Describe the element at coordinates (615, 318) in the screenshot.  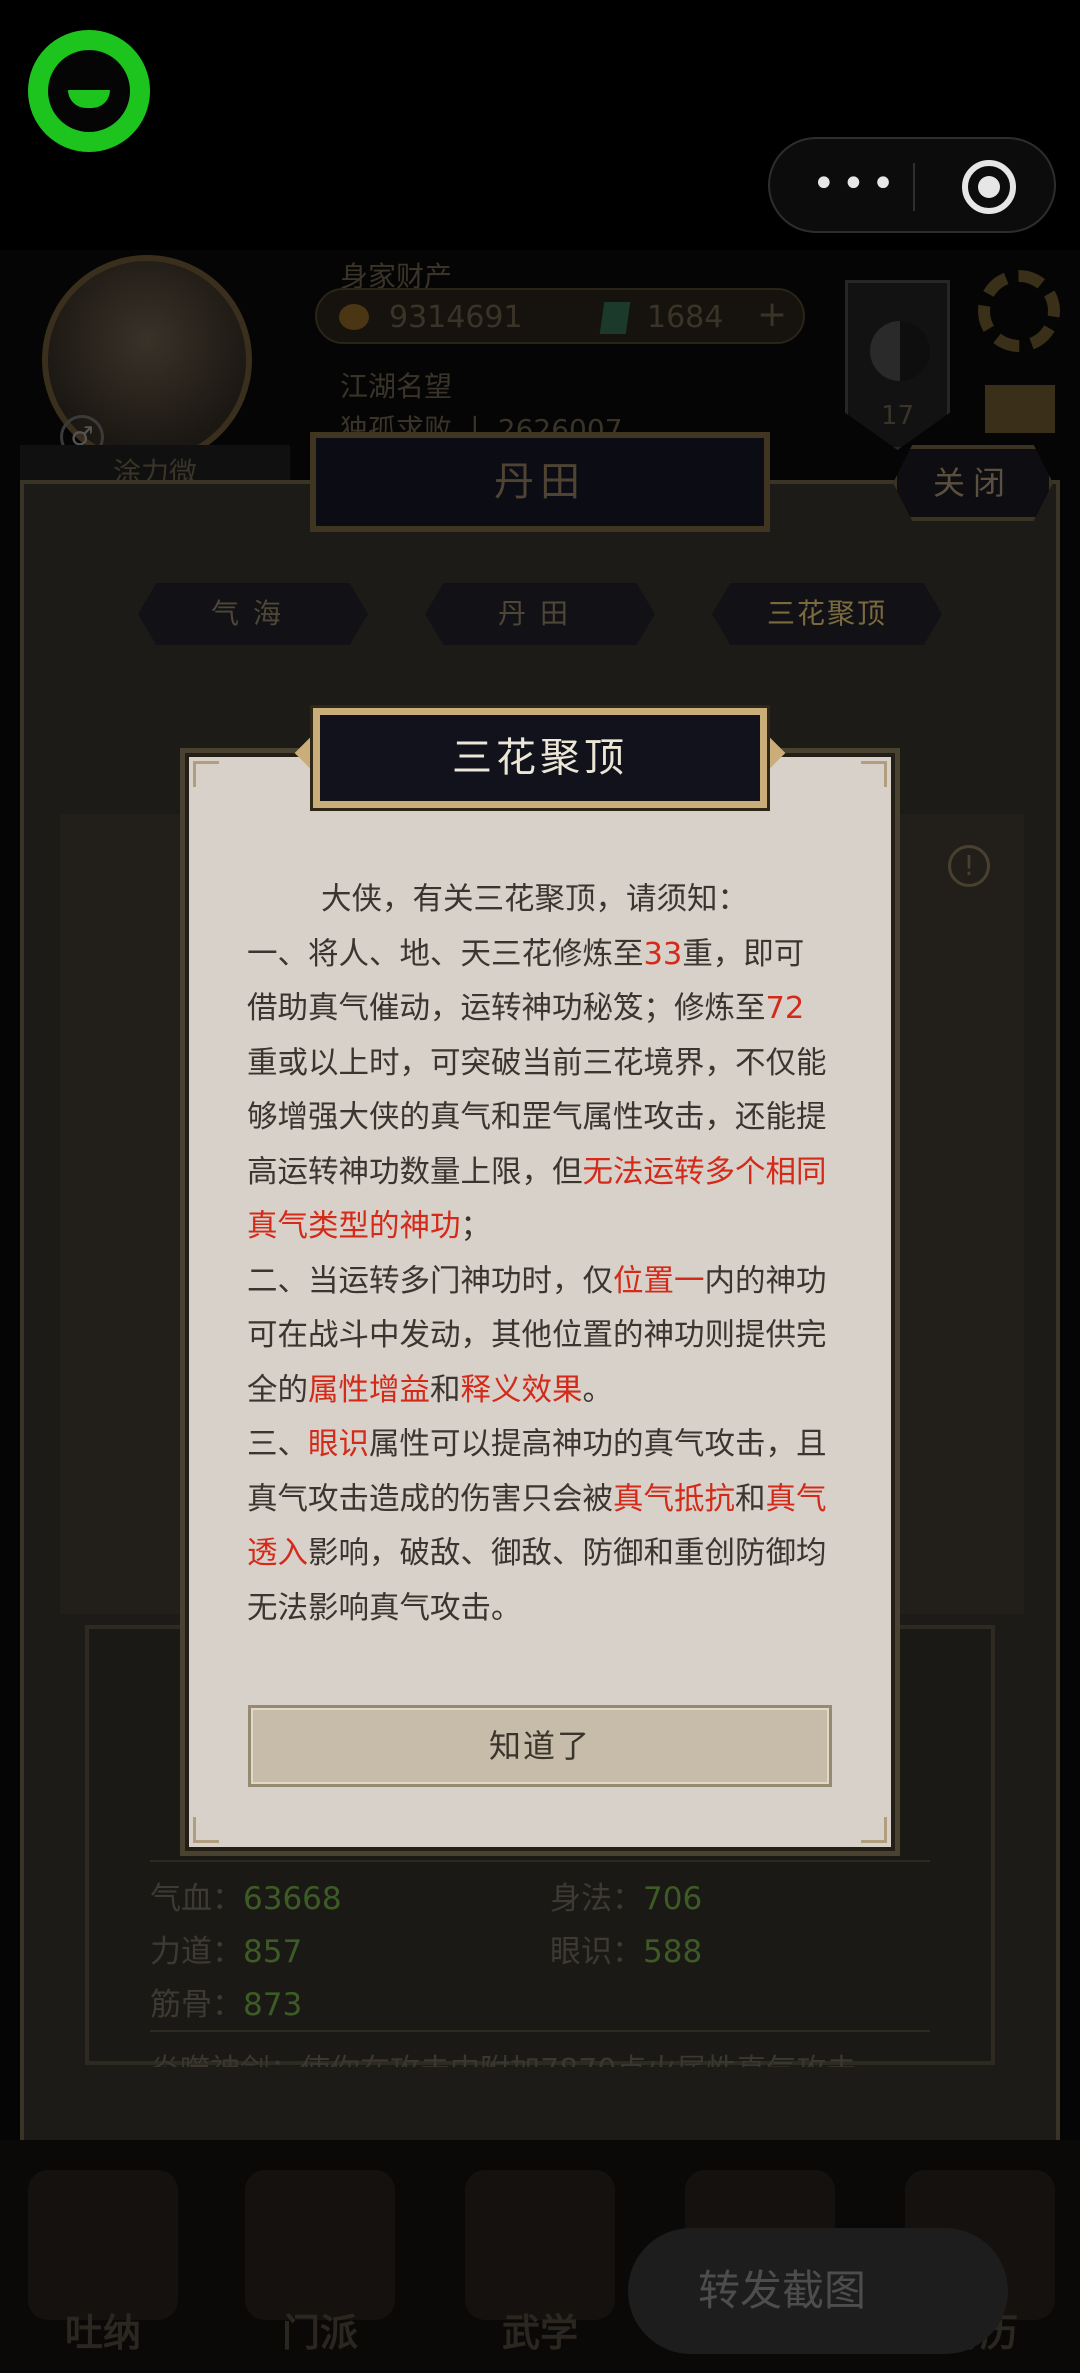
I see `gem-icon` at that location.